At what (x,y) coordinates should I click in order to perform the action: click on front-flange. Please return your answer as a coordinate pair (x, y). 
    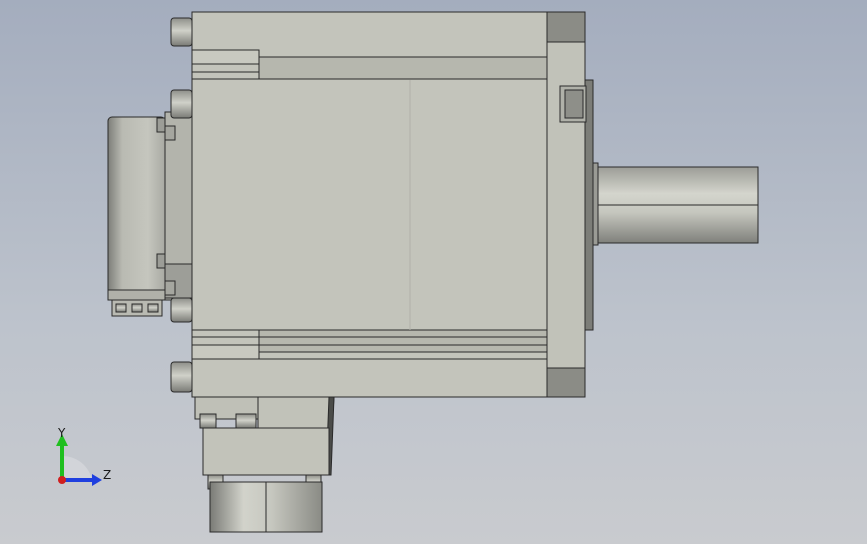
    Looking at the image, I should click on (570, 204).